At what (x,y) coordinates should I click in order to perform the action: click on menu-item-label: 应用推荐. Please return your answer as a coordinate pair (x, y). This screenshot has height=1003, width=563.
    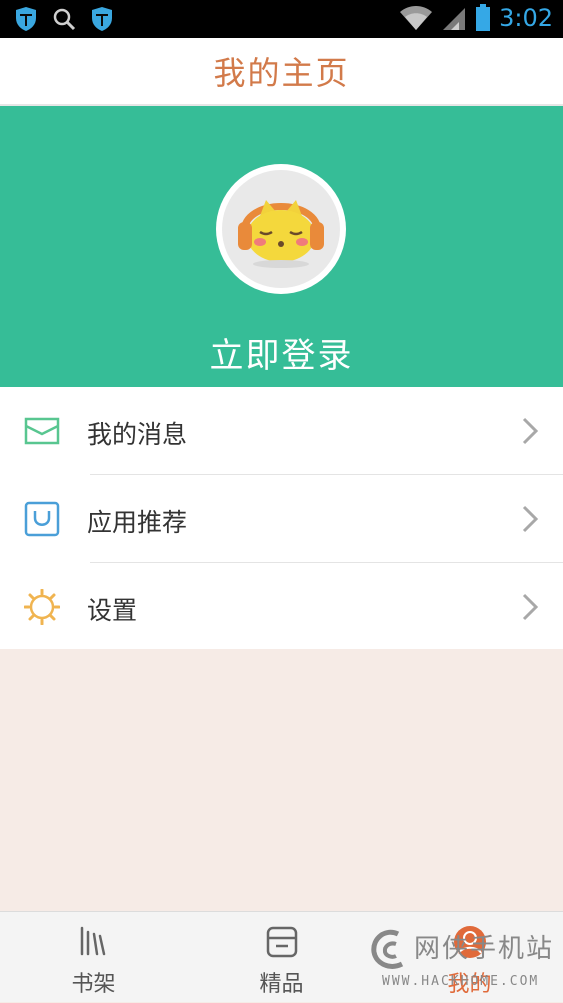
    Looking at the image, I should click on (137, 522).